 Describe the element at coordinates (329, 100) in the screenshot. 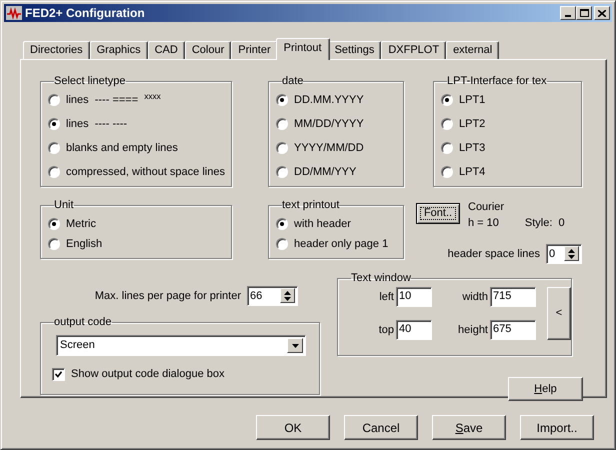

I see `radio-label: DD.MM.YYYY` at that location.